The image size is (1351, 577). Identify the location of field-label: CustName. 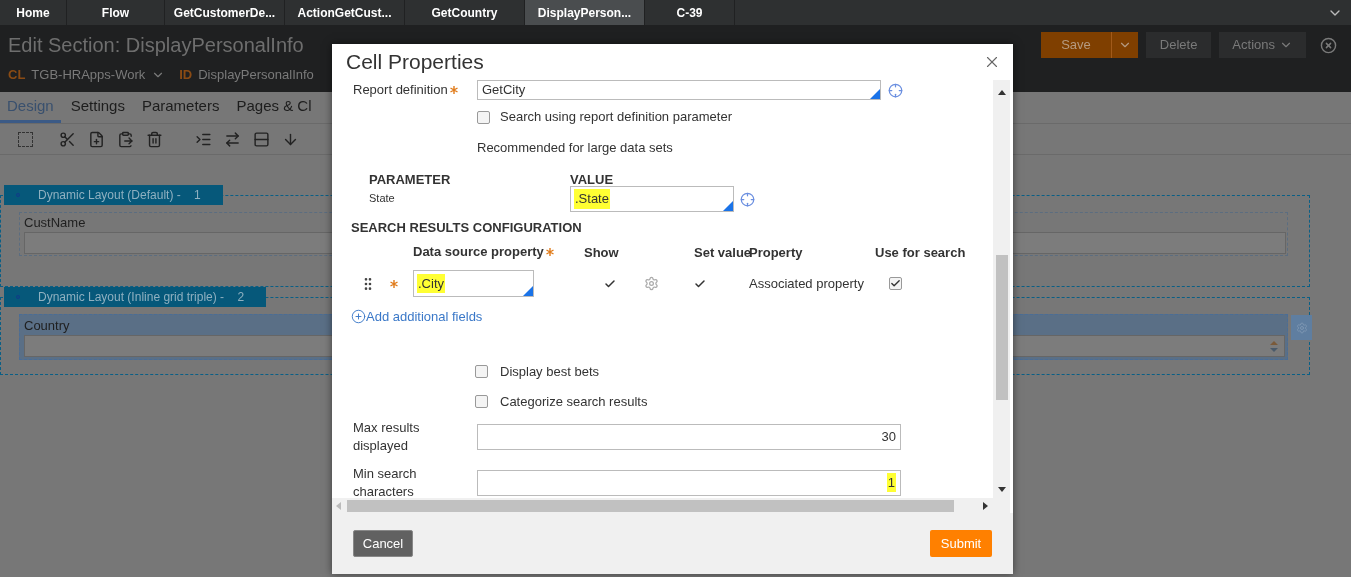
(55, 223).